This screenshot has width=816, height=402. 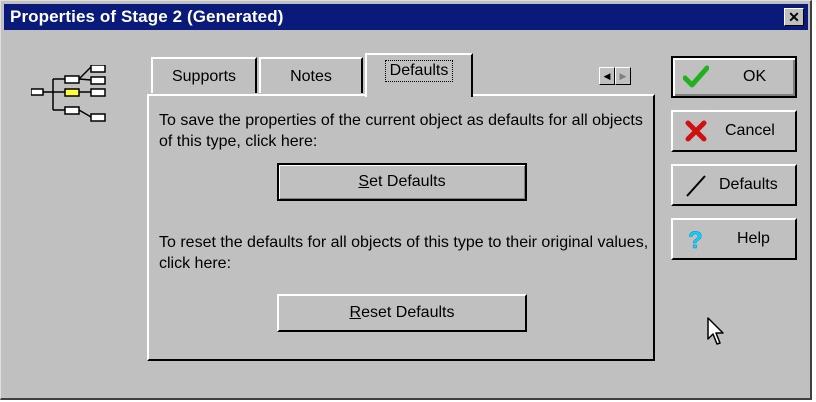 I want to click on tab-notes: Notes, so click(x=311, y=75).